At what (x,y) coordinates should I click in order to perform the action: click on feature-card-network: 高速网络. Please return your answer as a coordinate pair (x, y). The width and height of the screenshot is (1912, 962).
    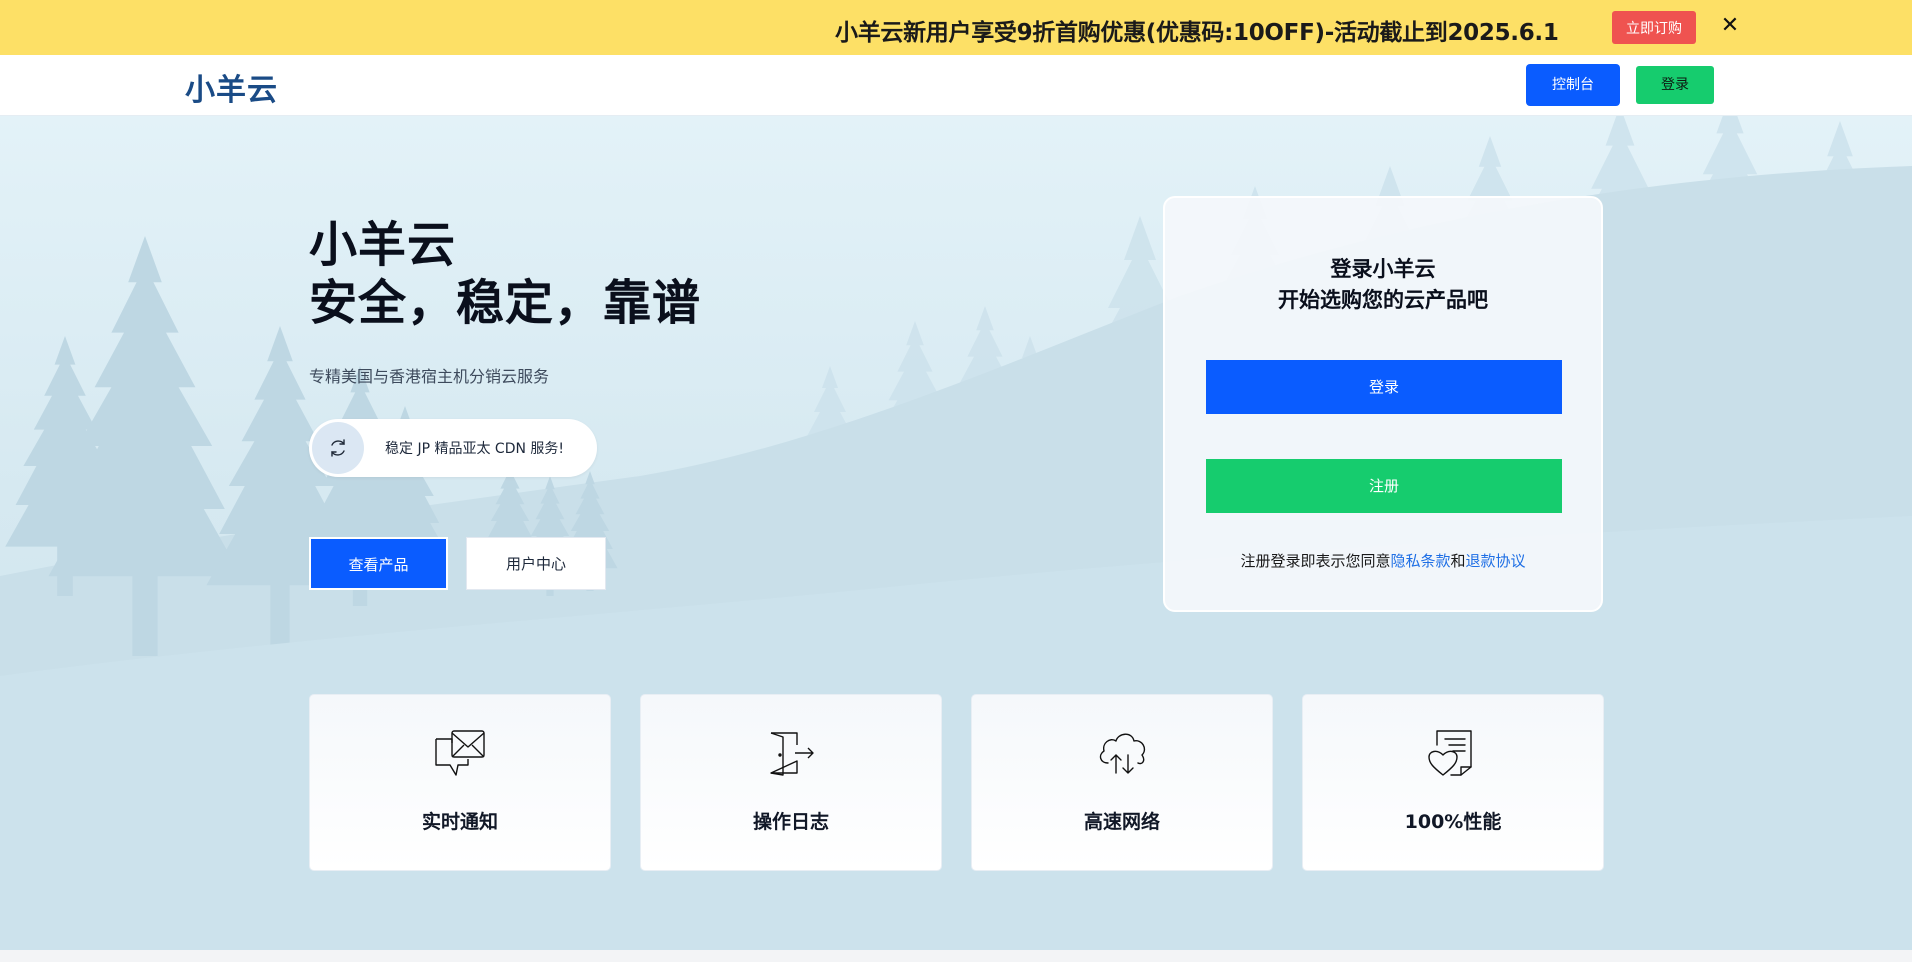
    Looking at the image, I should click on (1122, 782).